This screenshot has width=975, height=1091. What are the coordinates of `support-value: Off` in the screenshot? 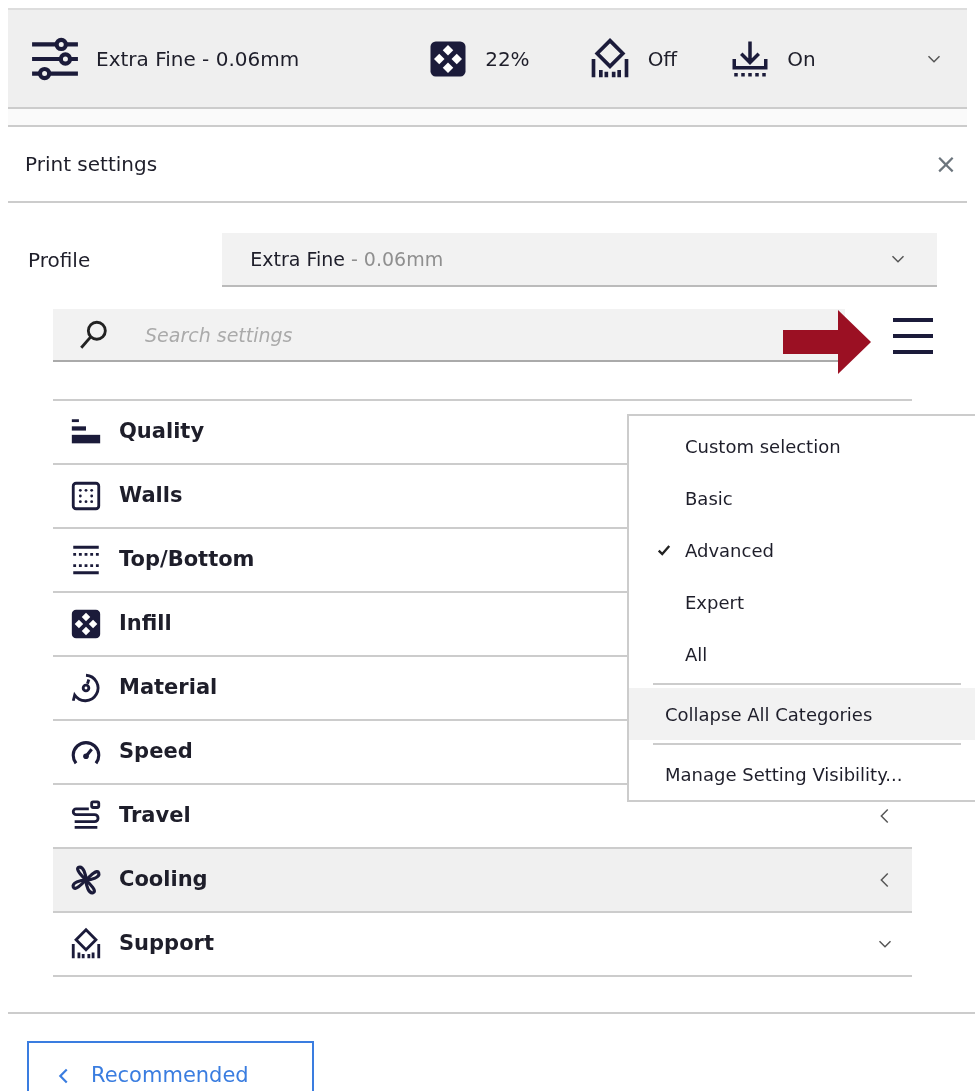 It's located at (662, 59).